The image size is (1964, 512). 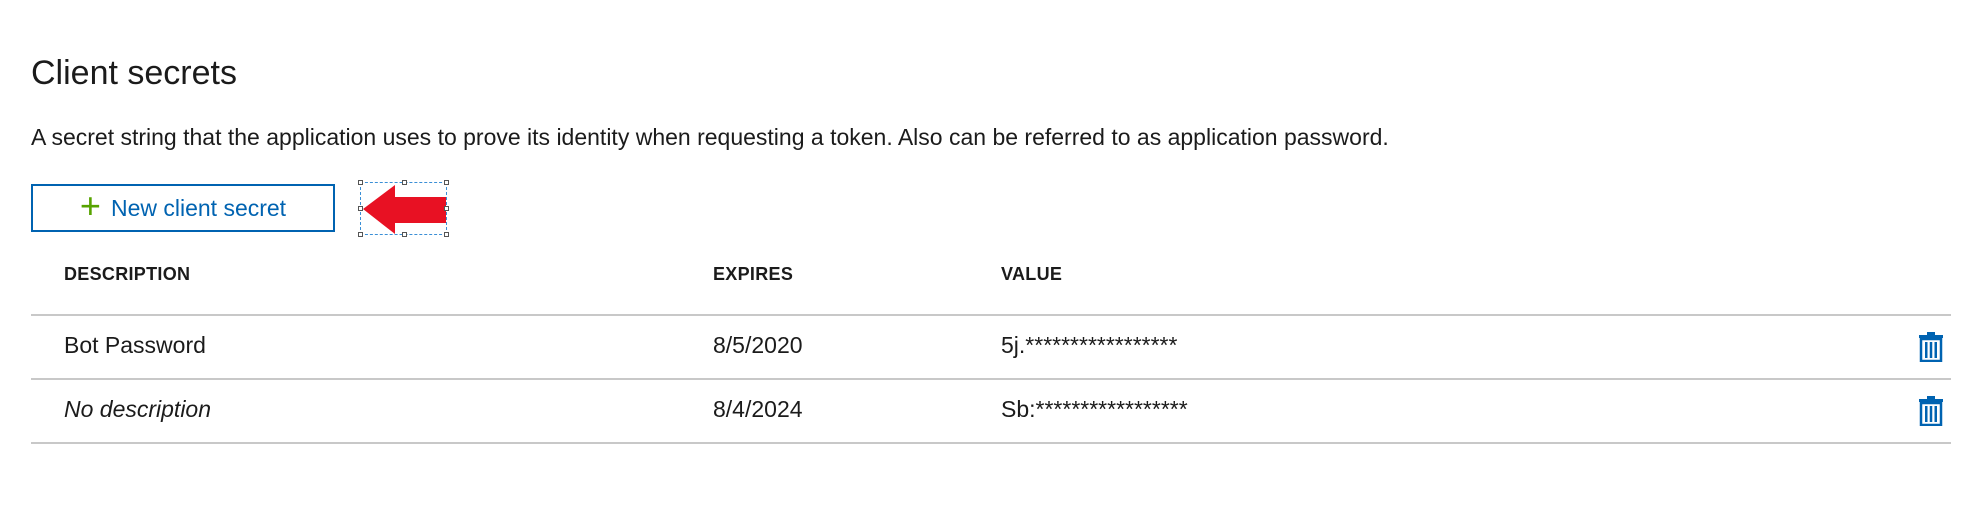 What do you see at coordinates (135, 345) in the screenshot?
I see `secret-description: Bot Password` at bounding box center [135, 345].